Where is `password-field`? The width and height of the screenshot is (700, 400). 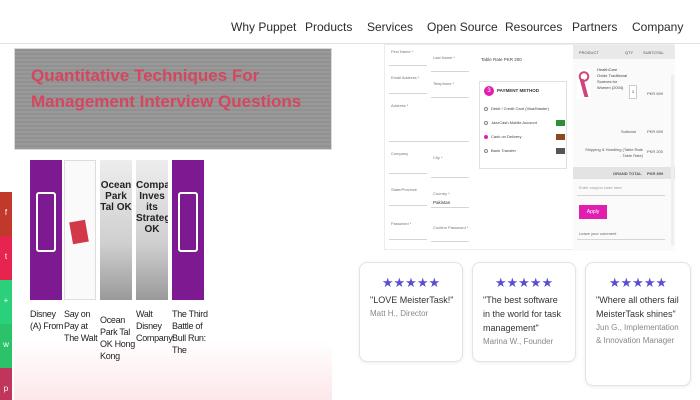
password-field is located at coordinates (408, 239).